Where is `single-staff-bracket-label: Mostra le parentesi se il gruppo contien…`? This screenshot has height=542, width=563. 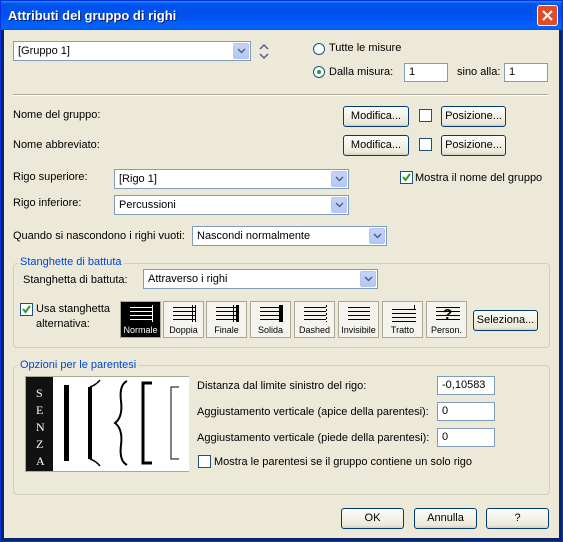 single-staff-bracket-label: Mostra le parentesi se il gruppo contien… is located at coordinates (343, 462).